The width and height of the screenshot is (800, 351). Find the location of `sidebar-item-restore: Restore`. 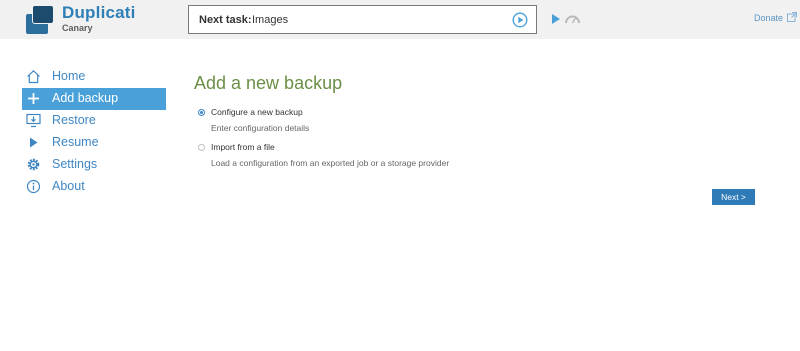

sidebar-item-restore: Restore is located at coordinates (94, 121).